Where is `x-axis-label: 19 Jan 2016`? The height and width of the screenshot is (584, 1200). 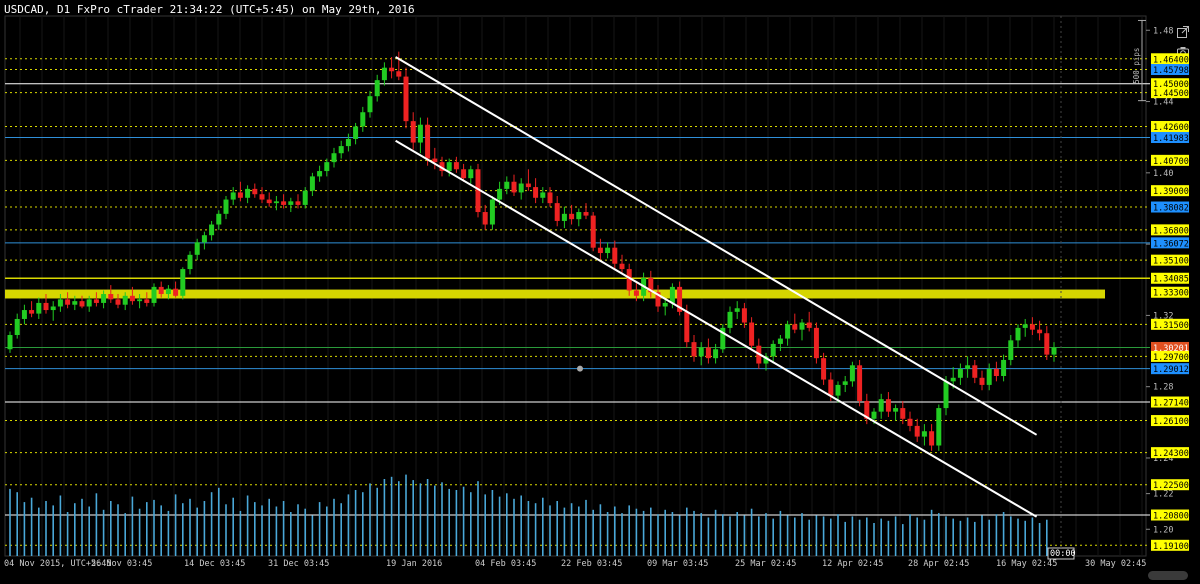 x-axis-label: 19 Jan 2016 is located at coordinates (414, 564).